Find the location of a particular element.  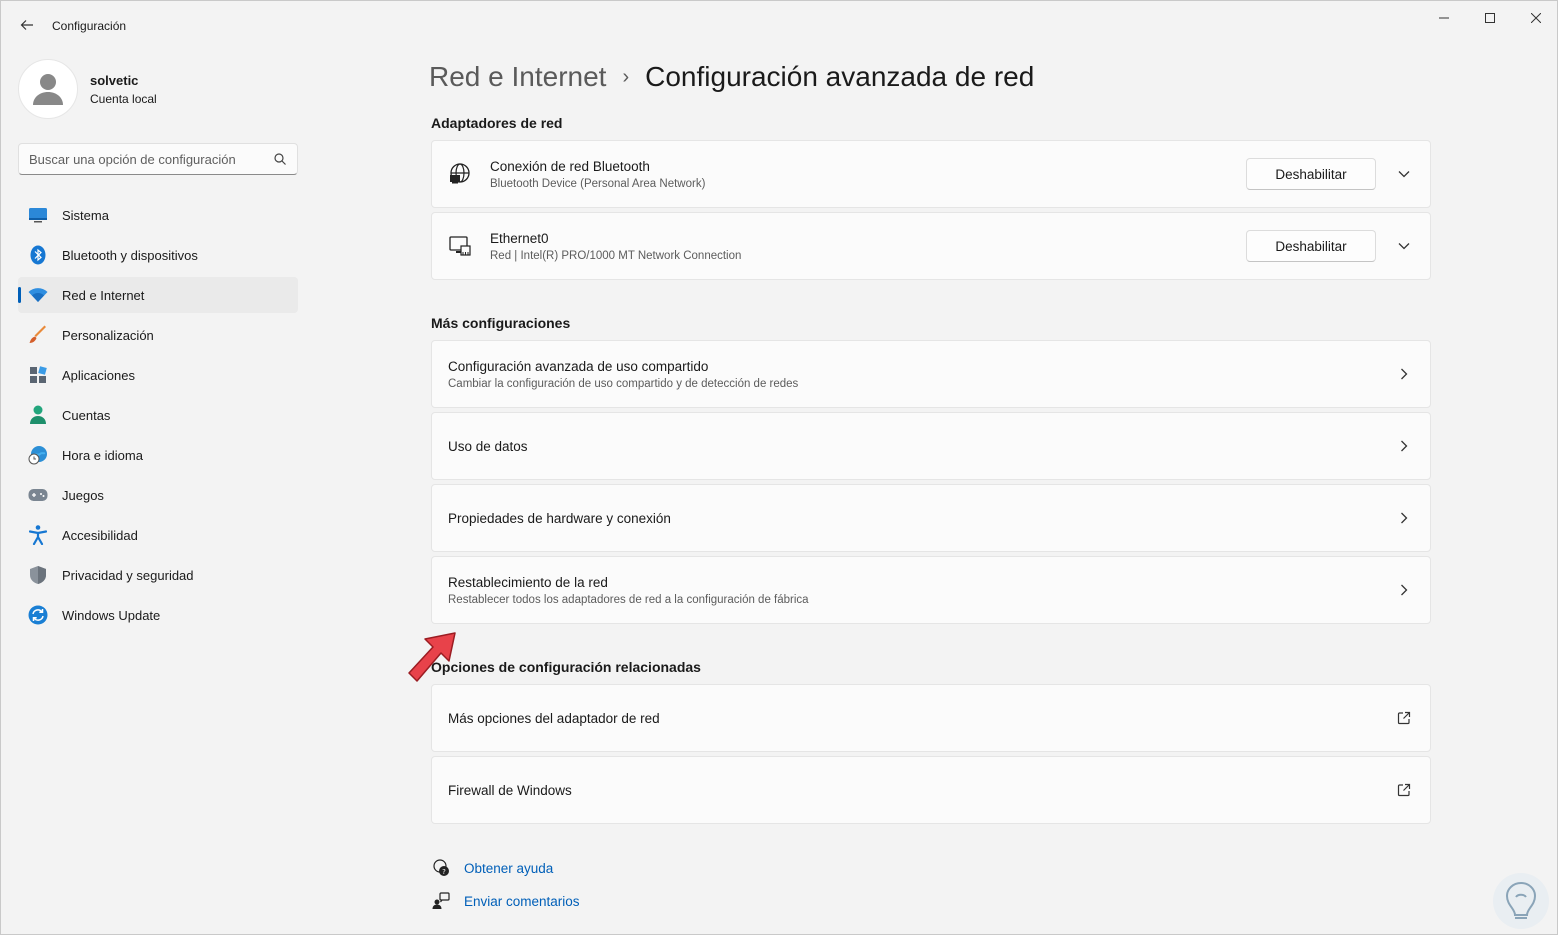

card-title: Propiedades de hardware y conexión is located at coordinates (559, 518).